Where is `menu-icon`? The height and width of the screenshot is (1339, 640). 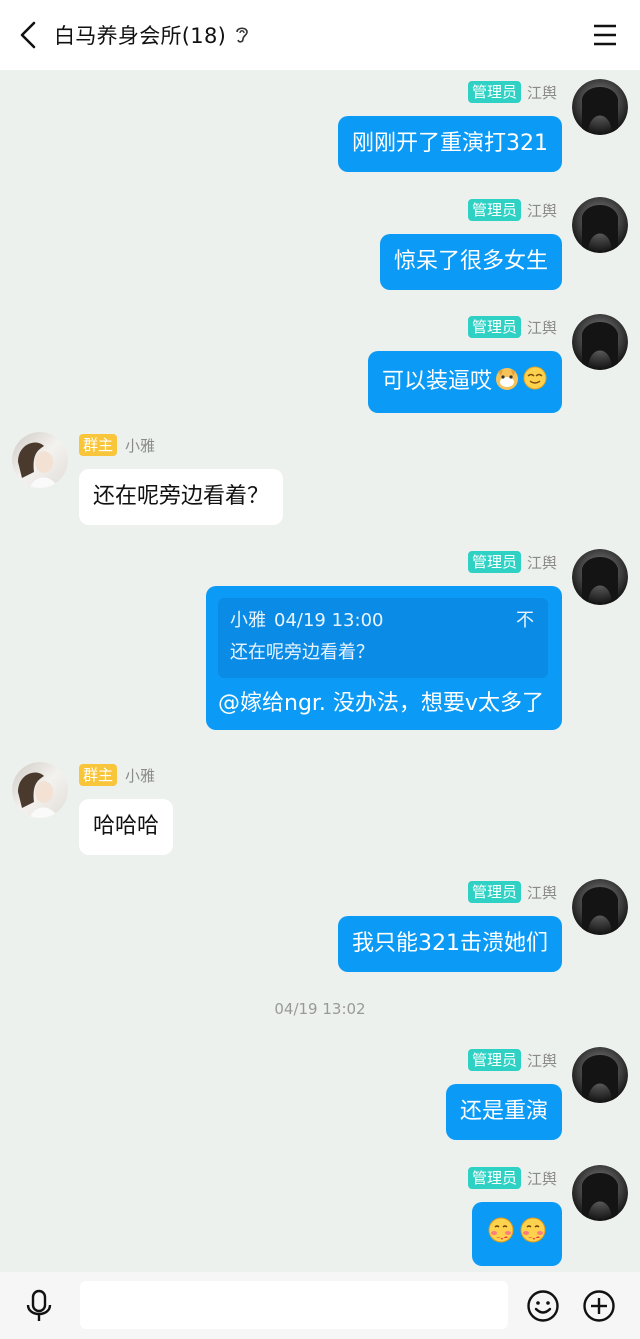 menu-icon is located at coordinates (605, 35).